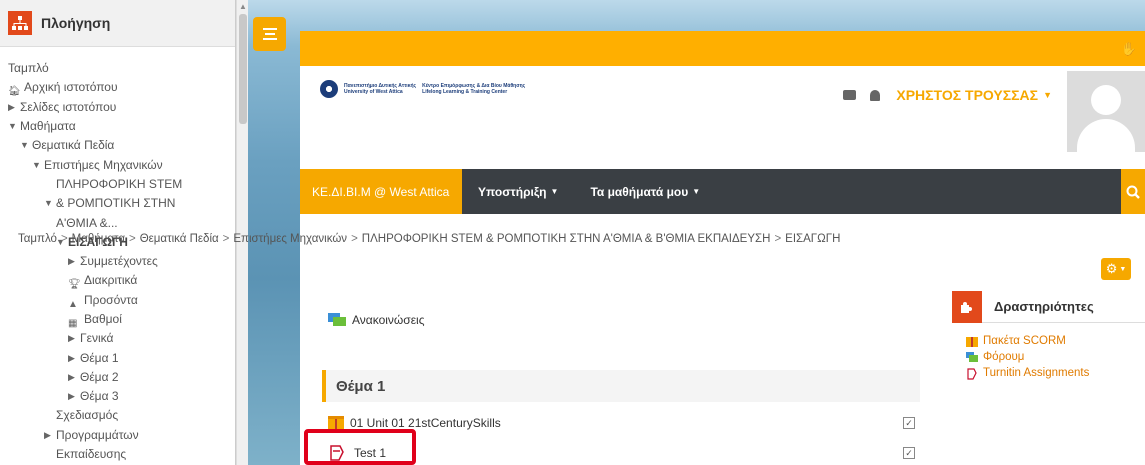  I want to click on activity-type-scorm: Πακέτα SCORM, so click(1055, 341).